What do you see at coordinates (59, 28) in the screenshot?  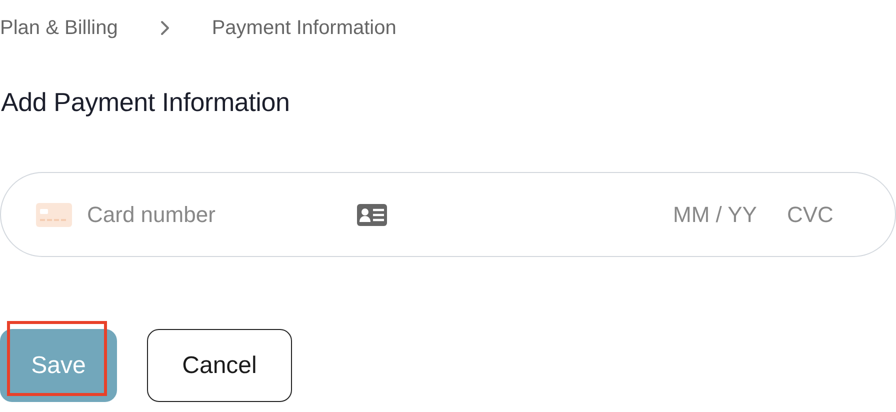 I see `breadcrumb-link: Plan & Billing` at bounding box center [59, 28].